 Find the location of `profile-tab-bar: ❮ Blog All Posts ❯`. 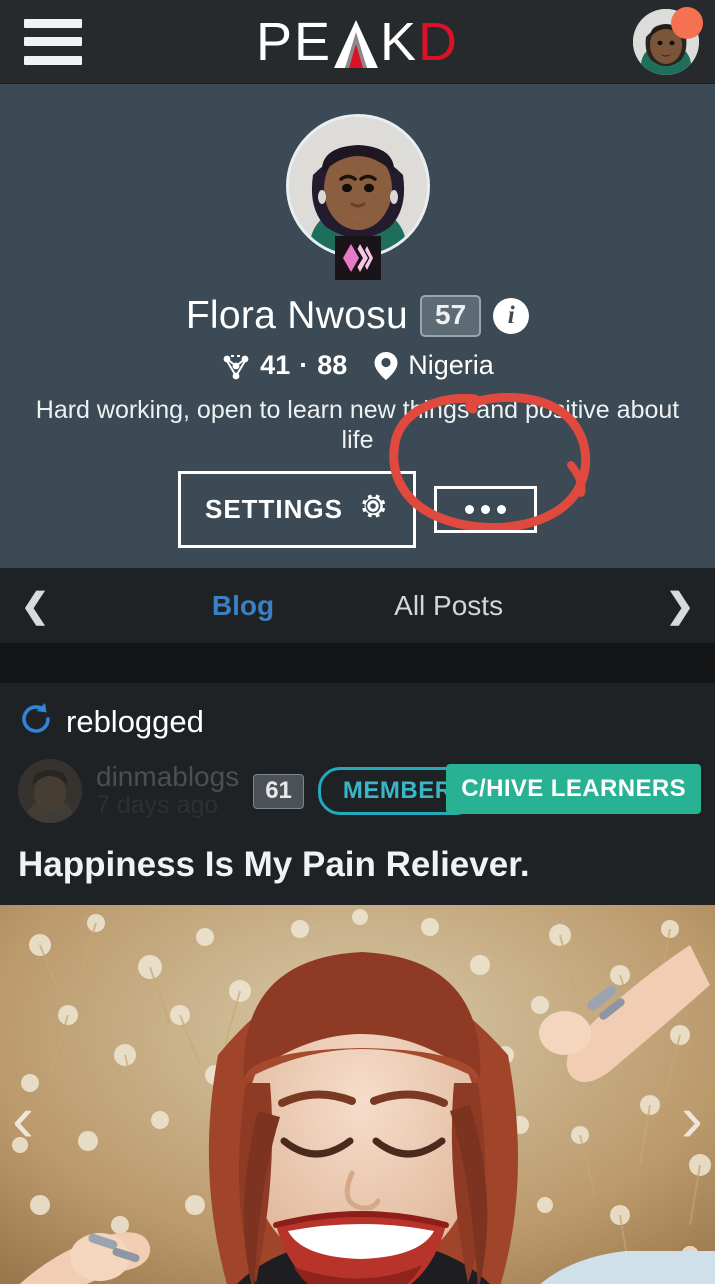

profile-tab-bar: ❮ Blog All Posts ❯ is located at coordinates (357, 605).